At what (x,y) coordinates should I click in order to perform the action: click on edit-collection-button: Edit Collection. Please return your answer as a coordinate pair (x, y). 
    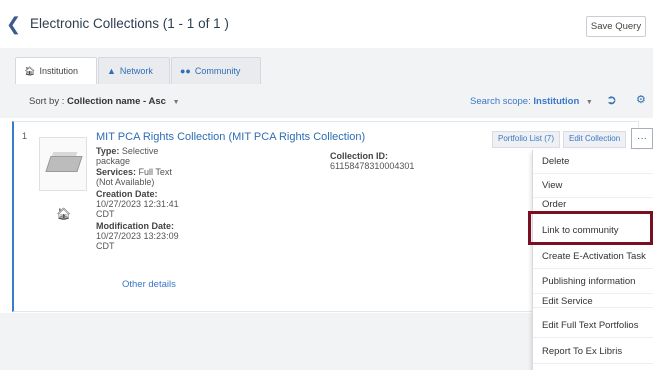
    Looking at the image, I should click on (595, 139).